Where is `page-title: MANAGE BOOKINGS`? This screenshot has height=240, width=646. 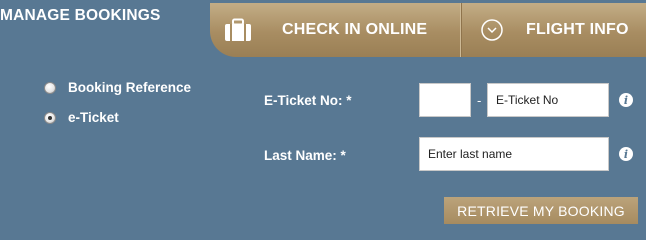 page-title: MANAGE BOOKINGS is located at coordinates (80, 15).